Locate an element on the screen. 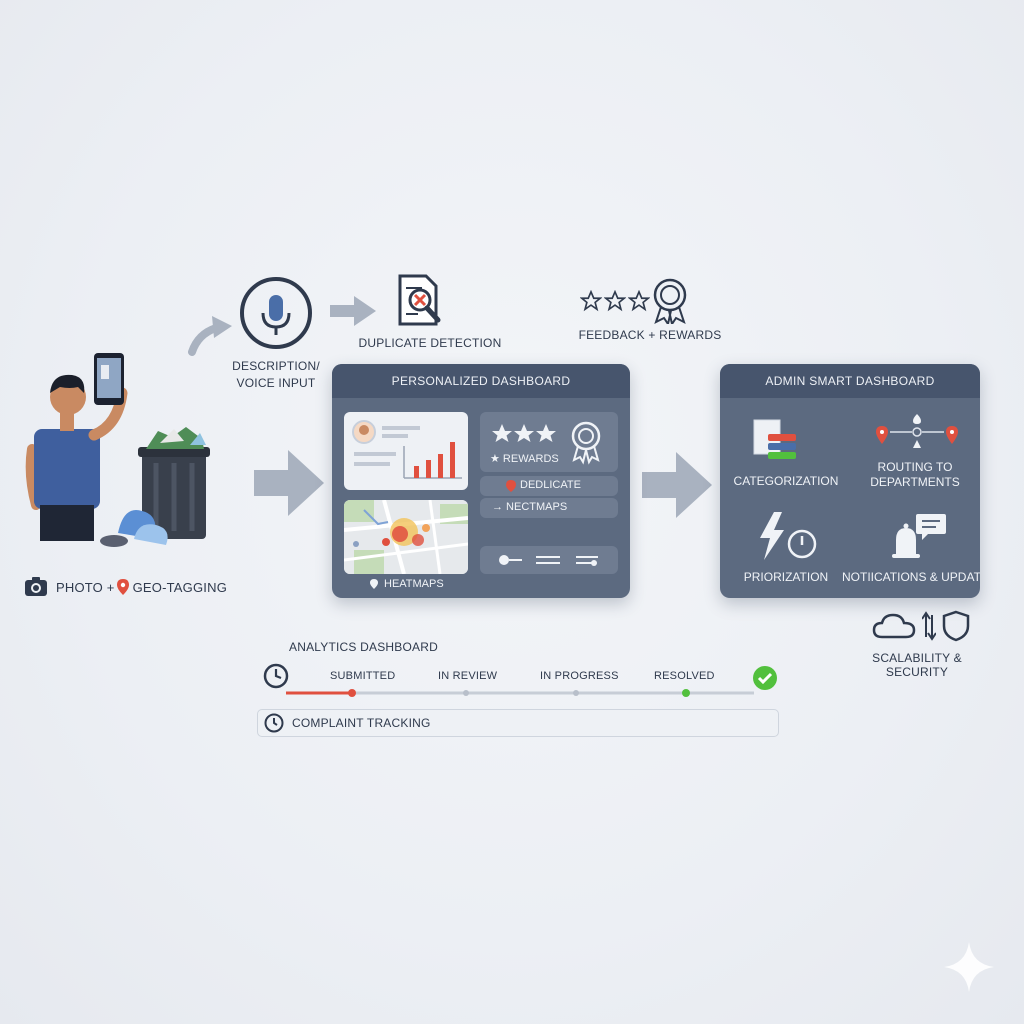 The image size is (1024, 1024). scalability-icons is located at coordinates (921, 626).